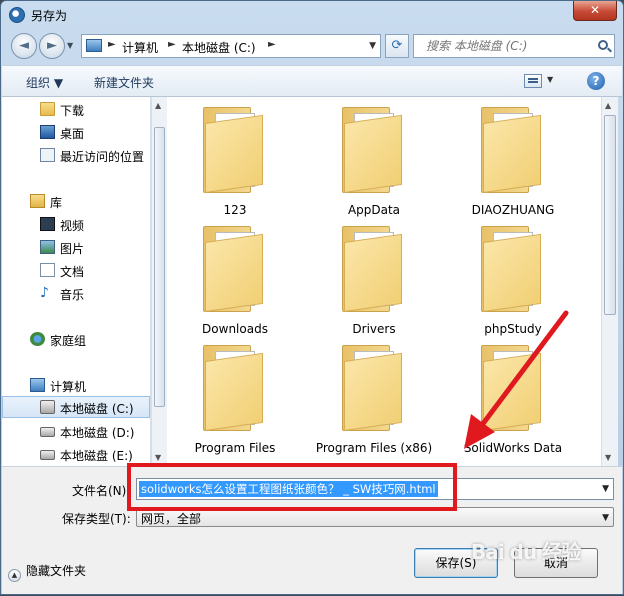 This screenshot has height=596, width=624. Describe the element at coordinates (49, 16) in the screenshot. I see `window-title: 另存为` at that location.